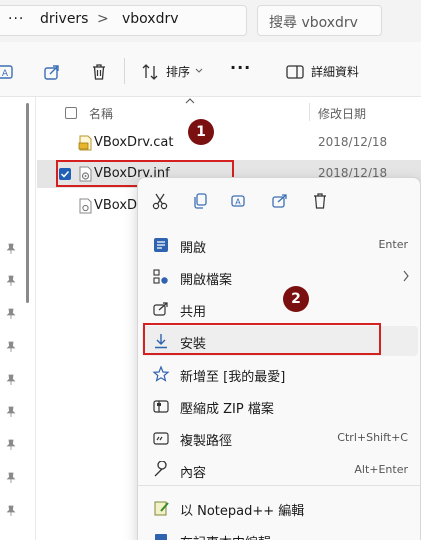 The width and height of the screenshot is (421, 540). I want to click on menu-item-add-favorites: 新增至 [我的最愛], so click(280, 374).